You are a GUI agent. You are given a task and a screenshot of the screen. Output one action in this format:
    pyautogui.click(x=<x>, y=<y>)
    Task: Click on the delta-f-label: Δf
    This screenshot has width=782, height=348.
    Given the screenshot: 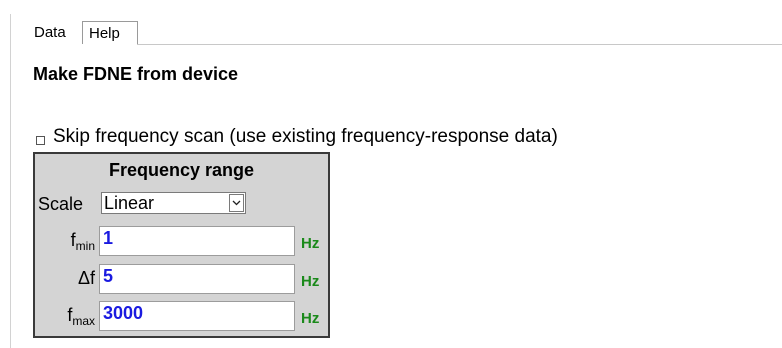 What is the action you would take?
    pyautogui.click(x=86, y=278)
    